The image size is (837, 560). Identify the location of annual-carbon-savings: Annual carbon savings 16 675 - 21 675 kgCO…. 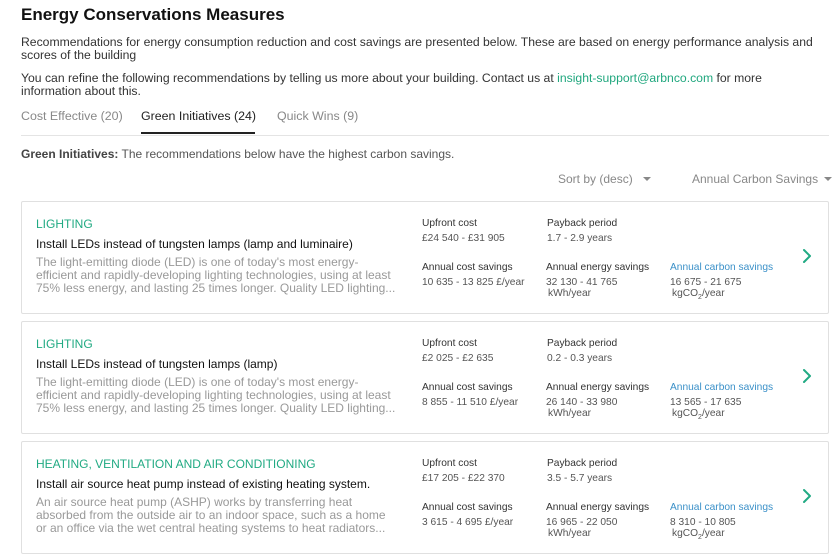
(721, 283).